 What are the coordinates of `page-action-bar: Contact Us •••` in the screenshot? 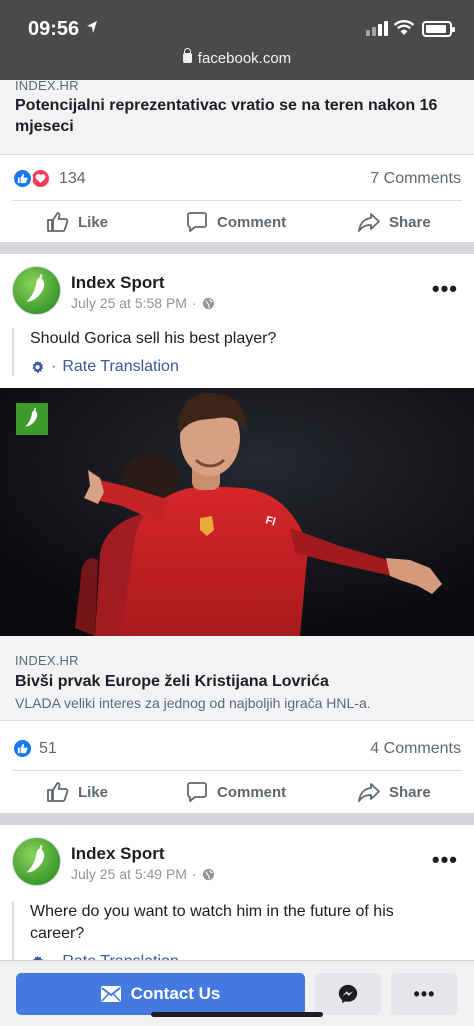 It's located at (237, 993).